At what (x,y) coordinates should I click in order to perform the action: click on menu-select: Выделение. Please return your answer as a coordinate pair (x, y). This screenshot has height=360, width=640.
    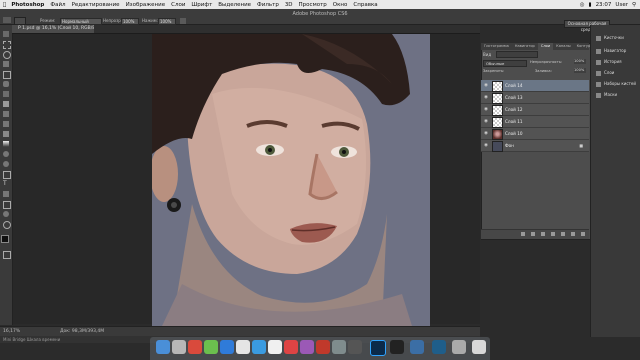
    Looking at the image, I should click on (234, 5).